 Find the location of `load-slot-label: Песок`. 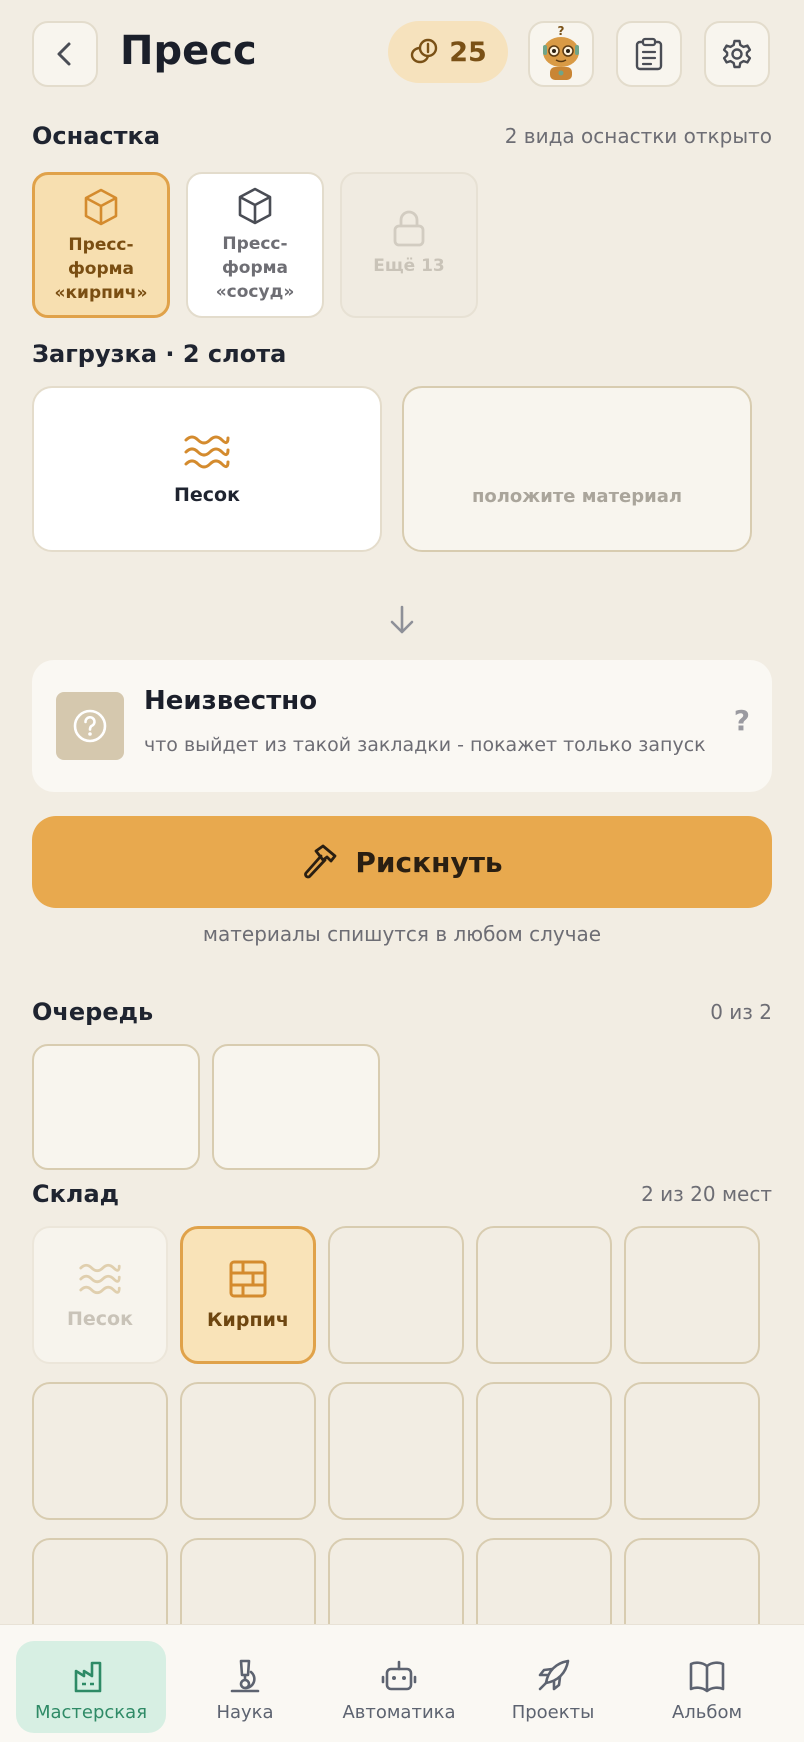

load-slot-label: Песок is located at coordinates (207, 495).